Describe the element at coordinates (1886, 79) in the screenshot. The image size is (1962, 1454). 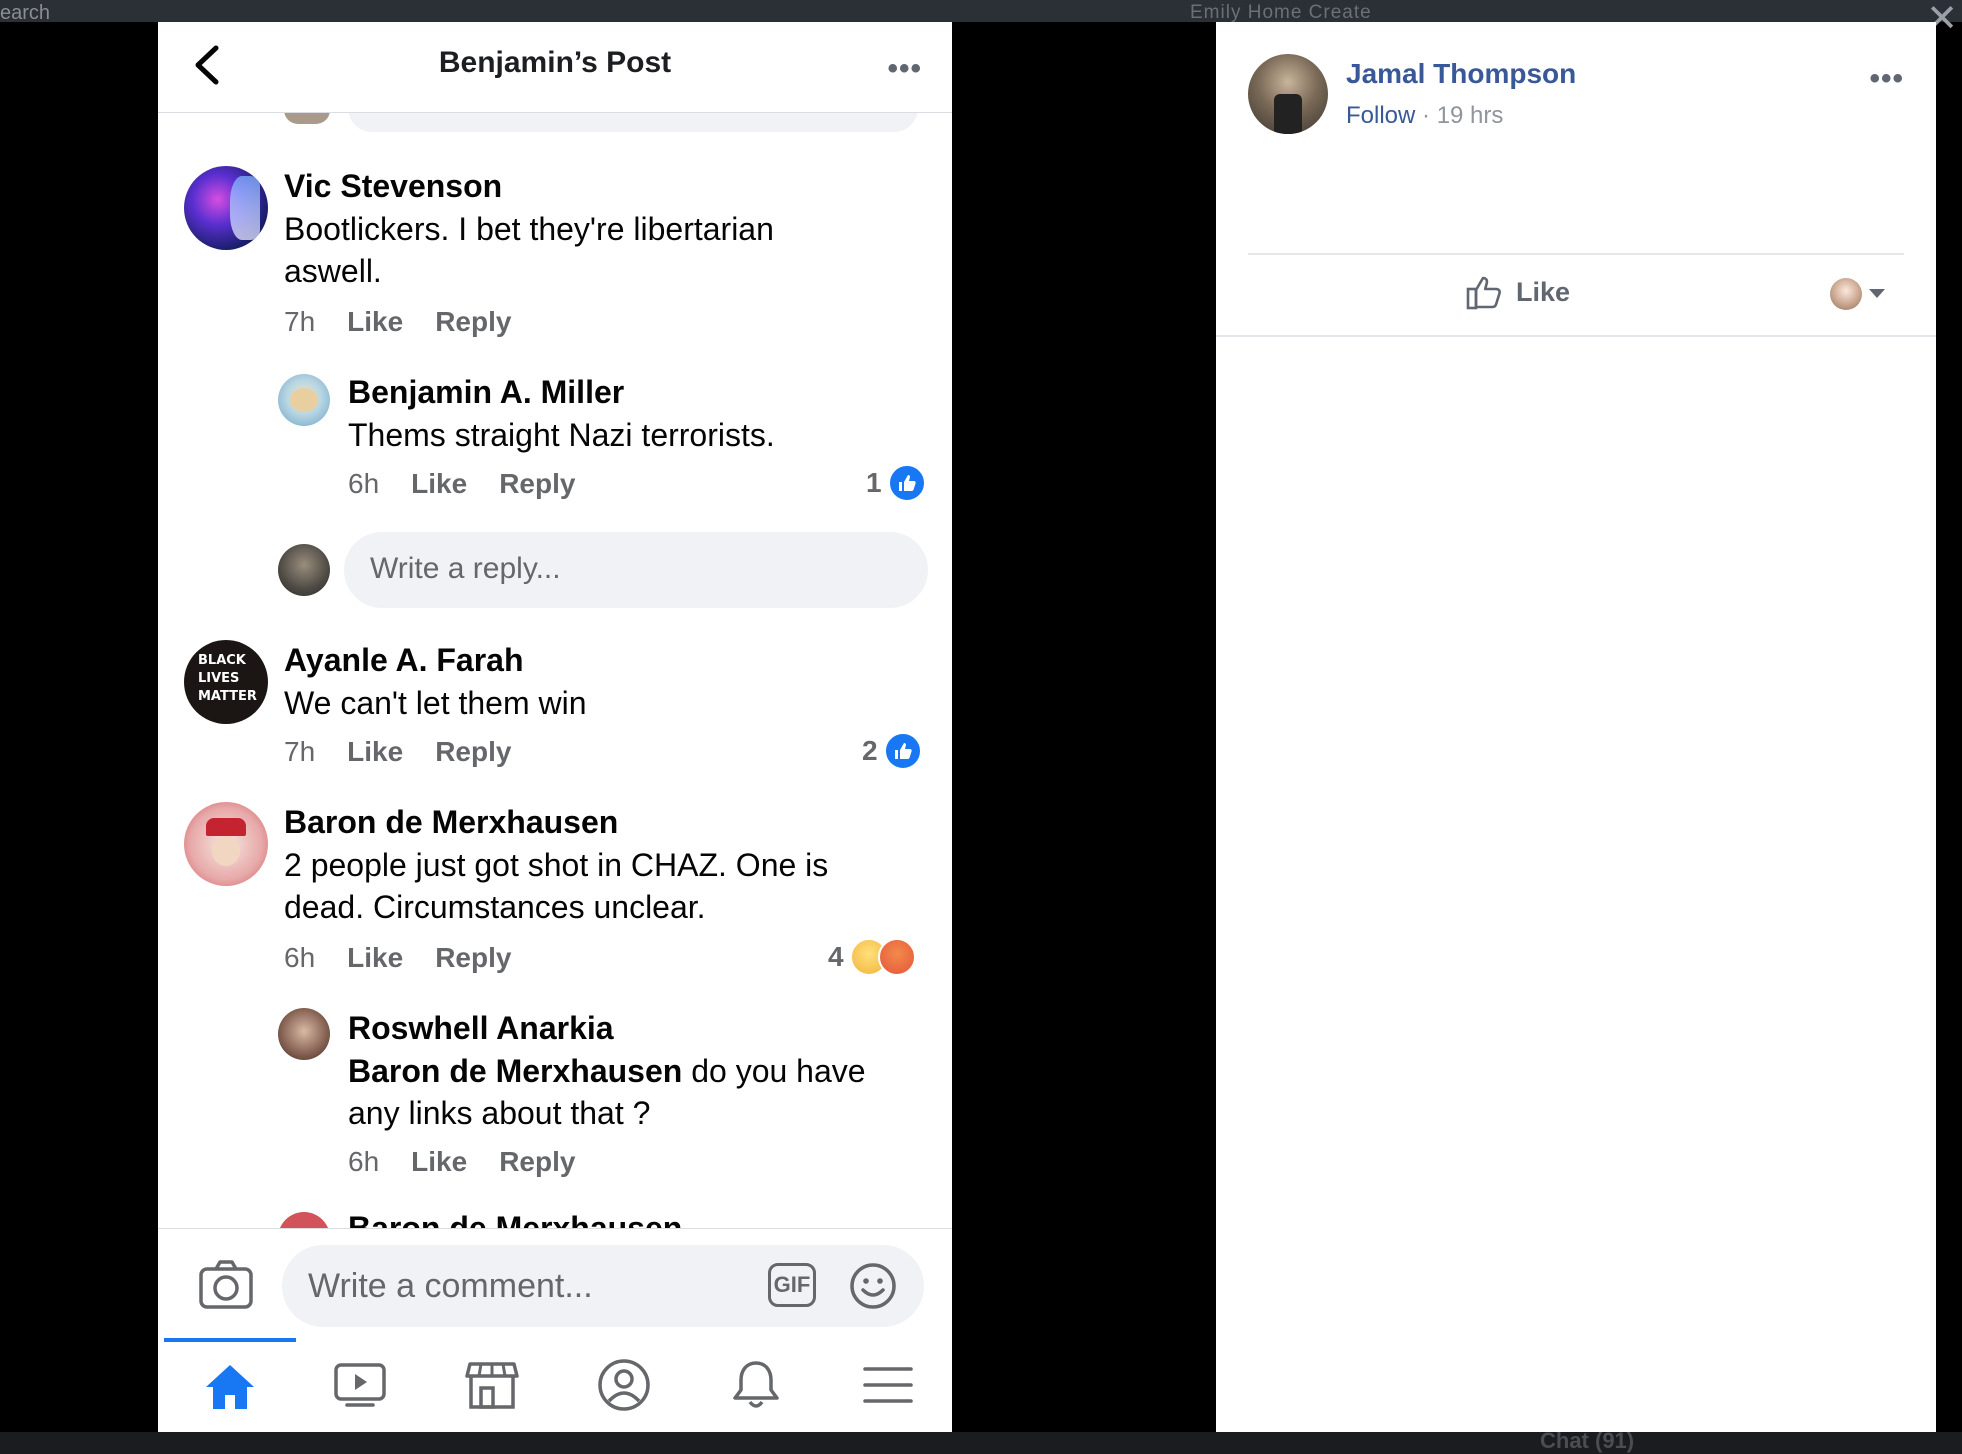
I see `more-options-button: •••` at that location.